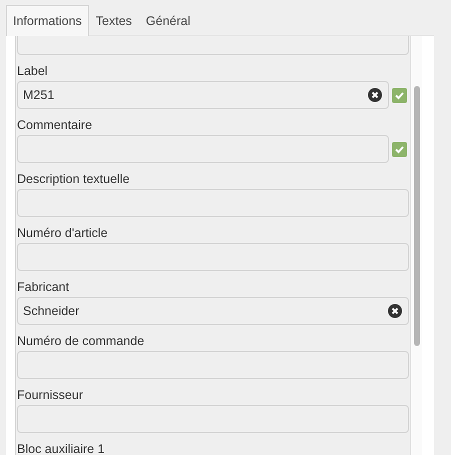  Describe the element at coordinates (50, 395) in the screenshot. I see `field-label: Fournisseur` at that location.